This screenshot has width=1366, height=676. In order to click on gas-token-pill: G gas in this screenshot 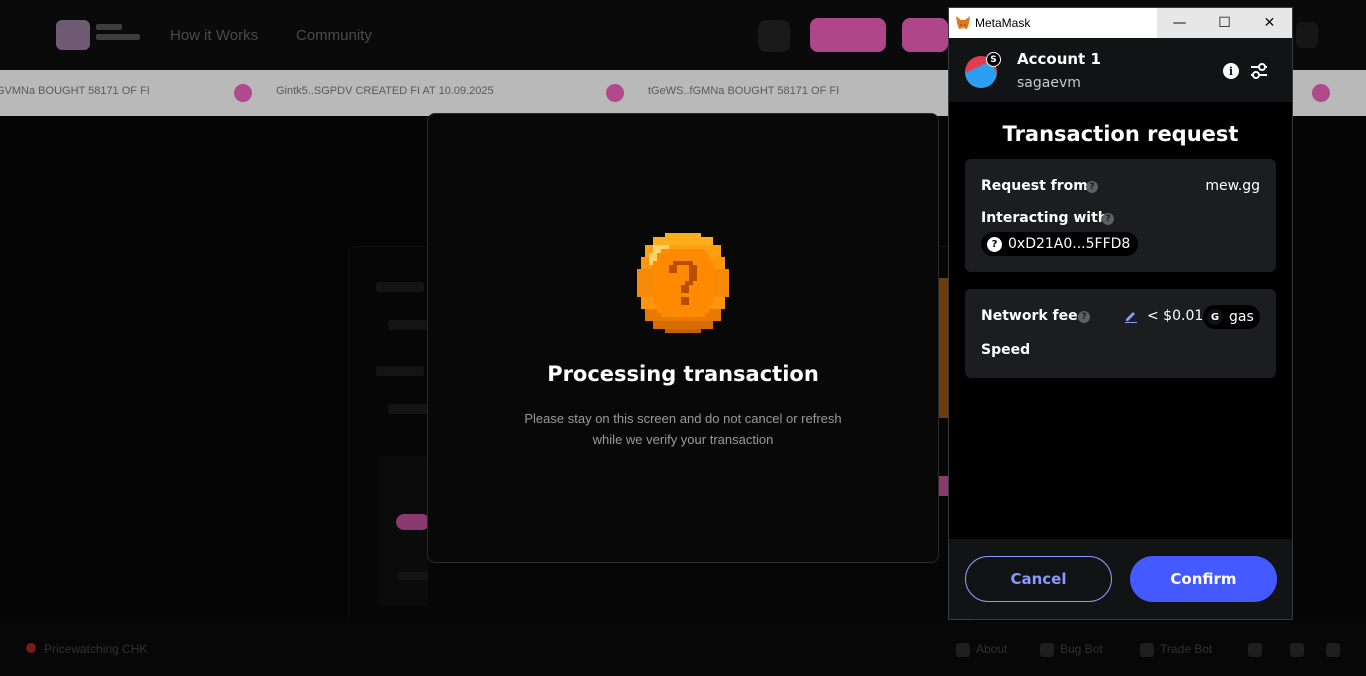, I will do `click(1231, 317)`.